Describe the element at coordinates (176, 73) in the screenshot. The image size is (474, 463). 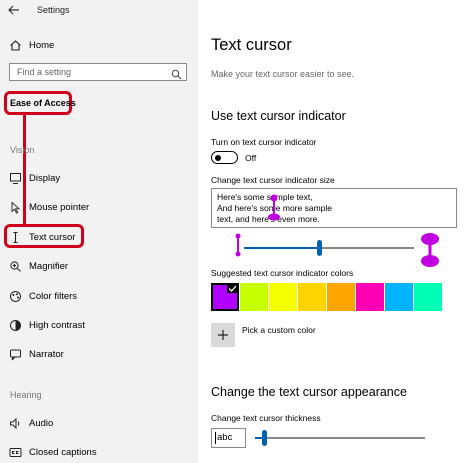
I see `search-icon` at that location.